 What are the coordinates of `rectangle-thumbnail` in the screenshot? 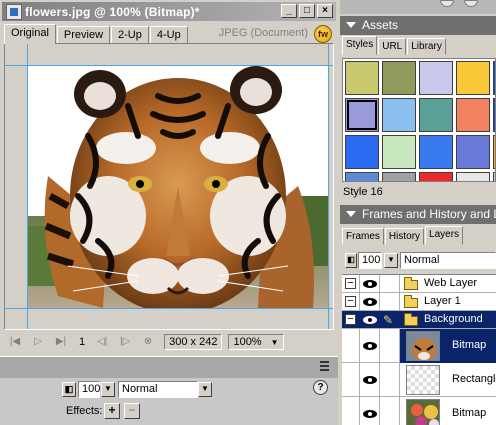 It's located at (423, 380).